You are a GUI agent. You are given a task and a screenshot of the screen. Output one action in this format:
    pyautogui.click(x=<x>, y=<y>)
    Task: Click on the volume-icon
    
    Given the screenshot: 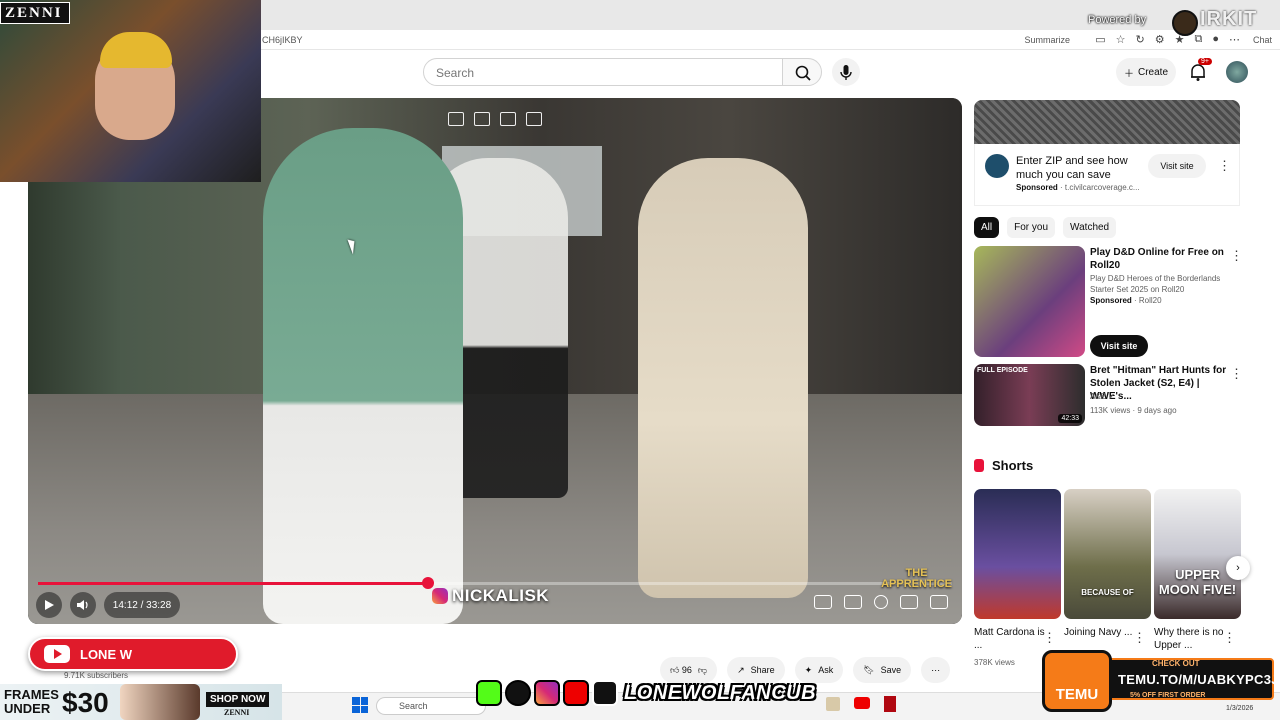 What is the action you would take?
    pyautogui.click(x=82, y=605)
    